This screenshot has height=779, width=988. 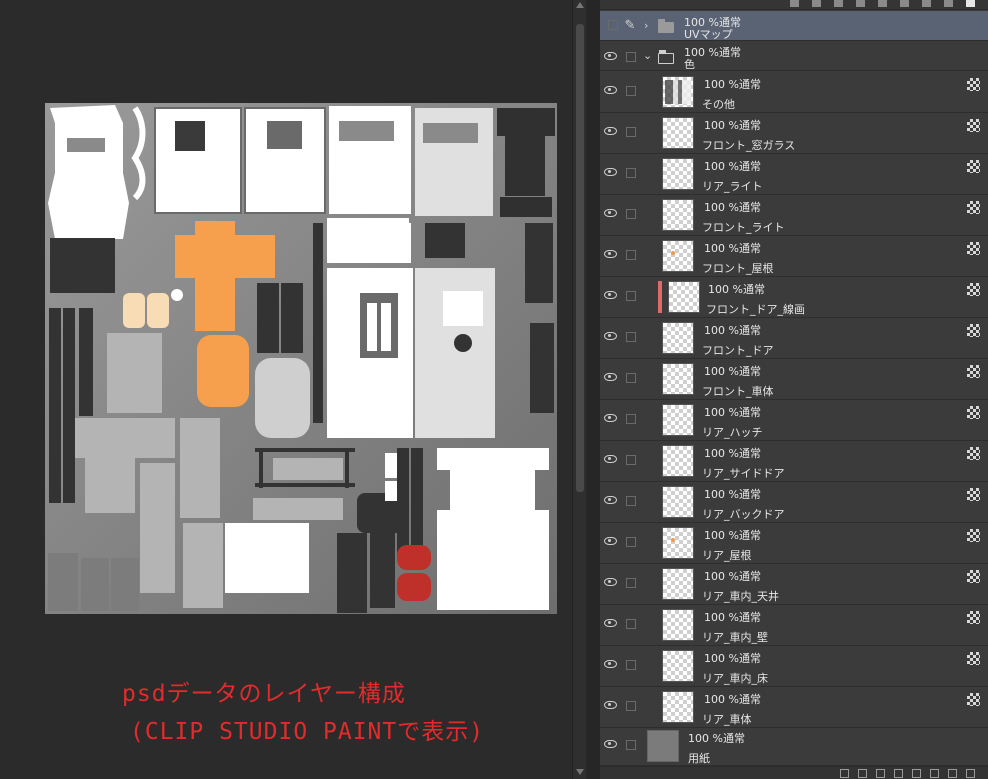 What do you see at coordinates (647, 55) in the screenshot?
I see `chevron-down-icon: ⌄` at bounding box center [647, 55].